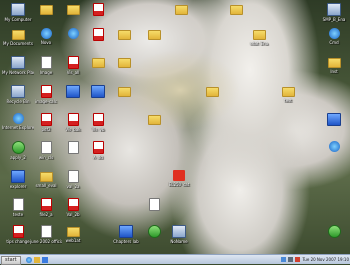  I want to click on shortcut-label: web1at, so click(73, 240).